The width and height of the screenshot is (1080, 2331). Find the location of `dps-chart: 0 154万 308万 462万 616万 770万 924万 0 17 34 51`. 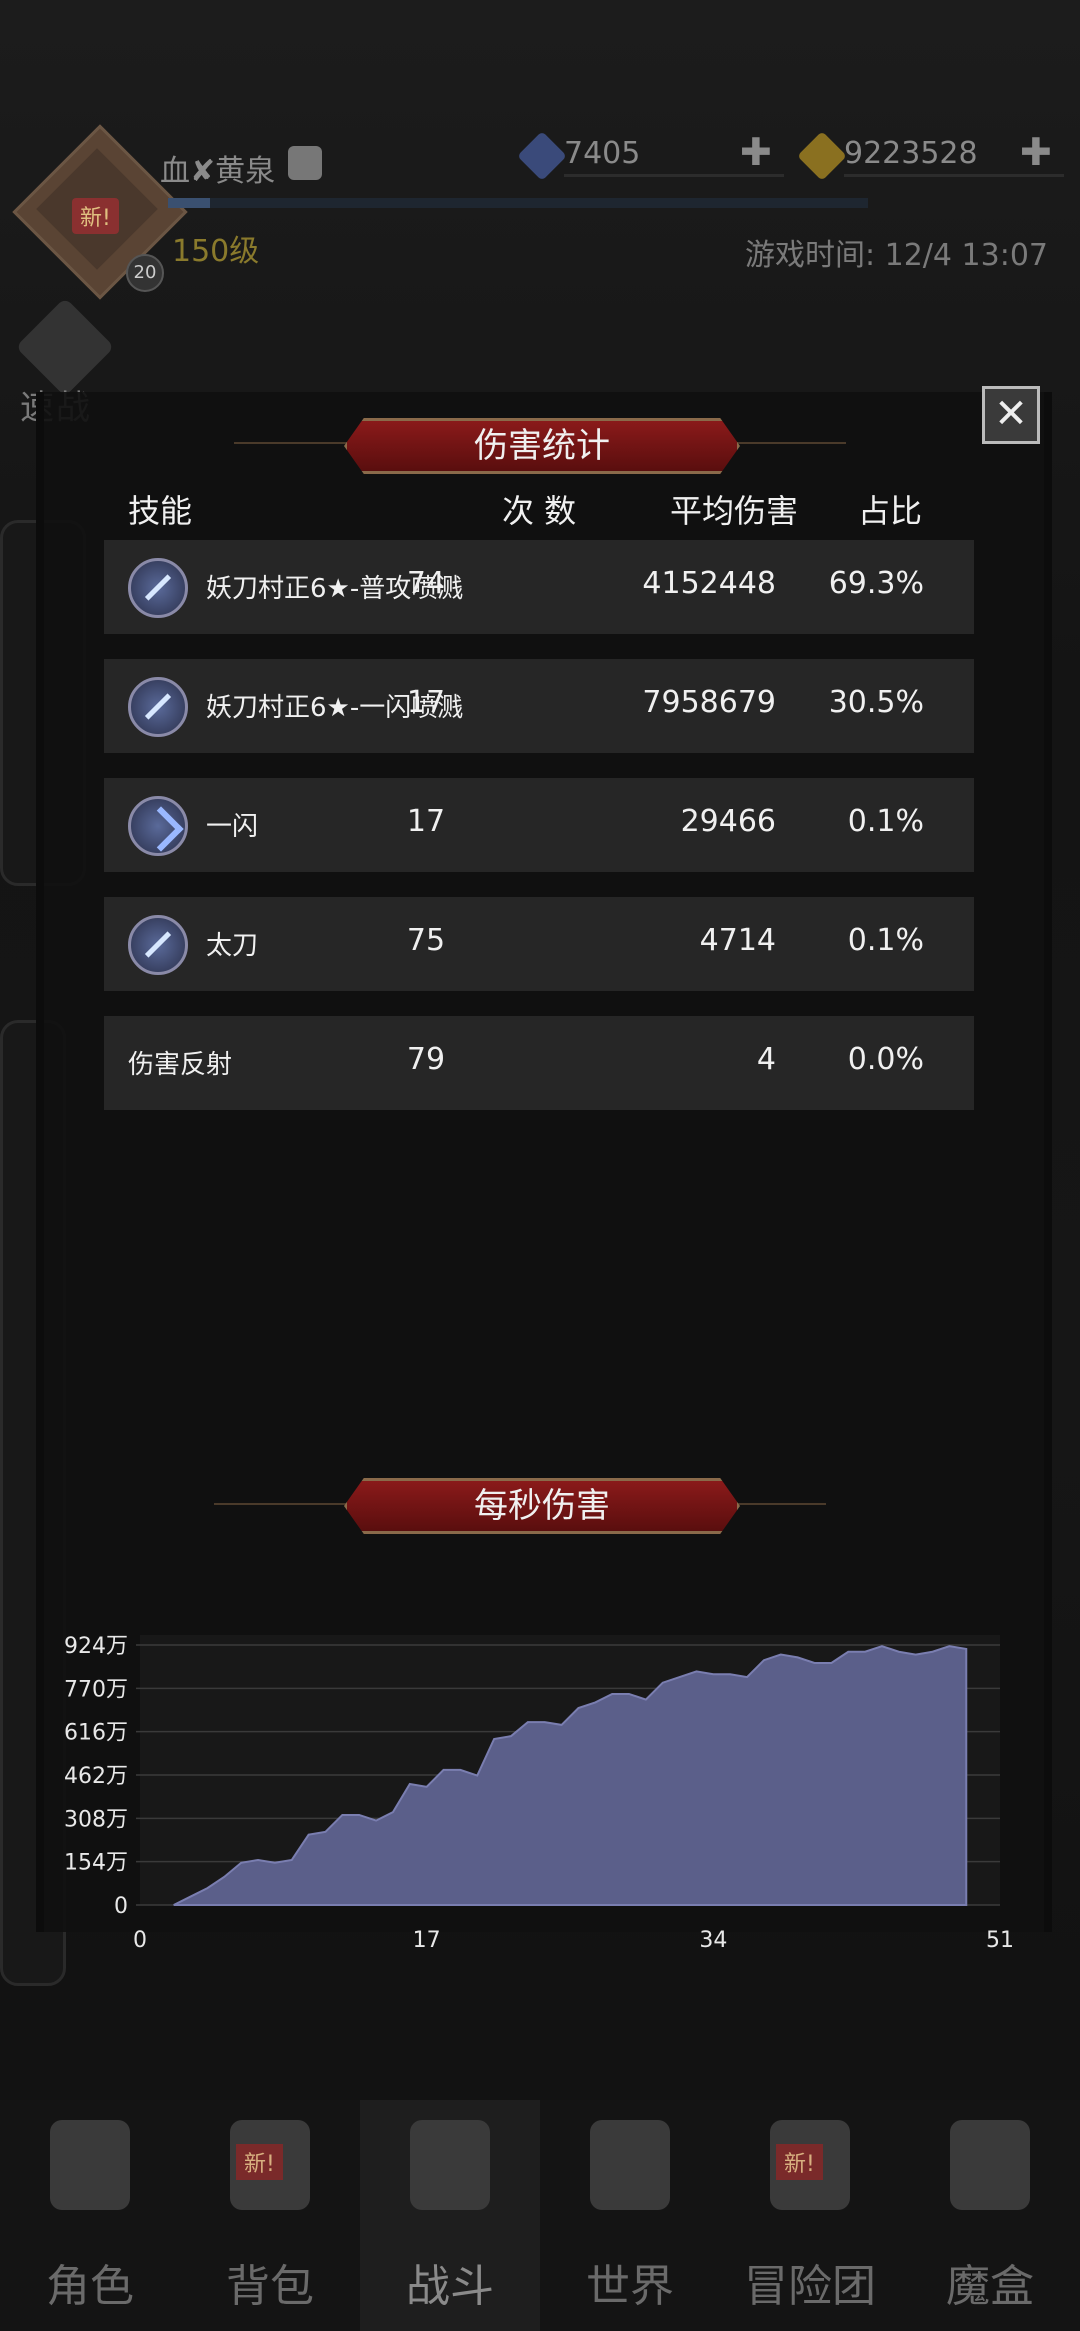

dps-chart: 0 154万 308万 462万 616万 770万 924万 0 17 34 51 is located at coordinates (539, 1793).